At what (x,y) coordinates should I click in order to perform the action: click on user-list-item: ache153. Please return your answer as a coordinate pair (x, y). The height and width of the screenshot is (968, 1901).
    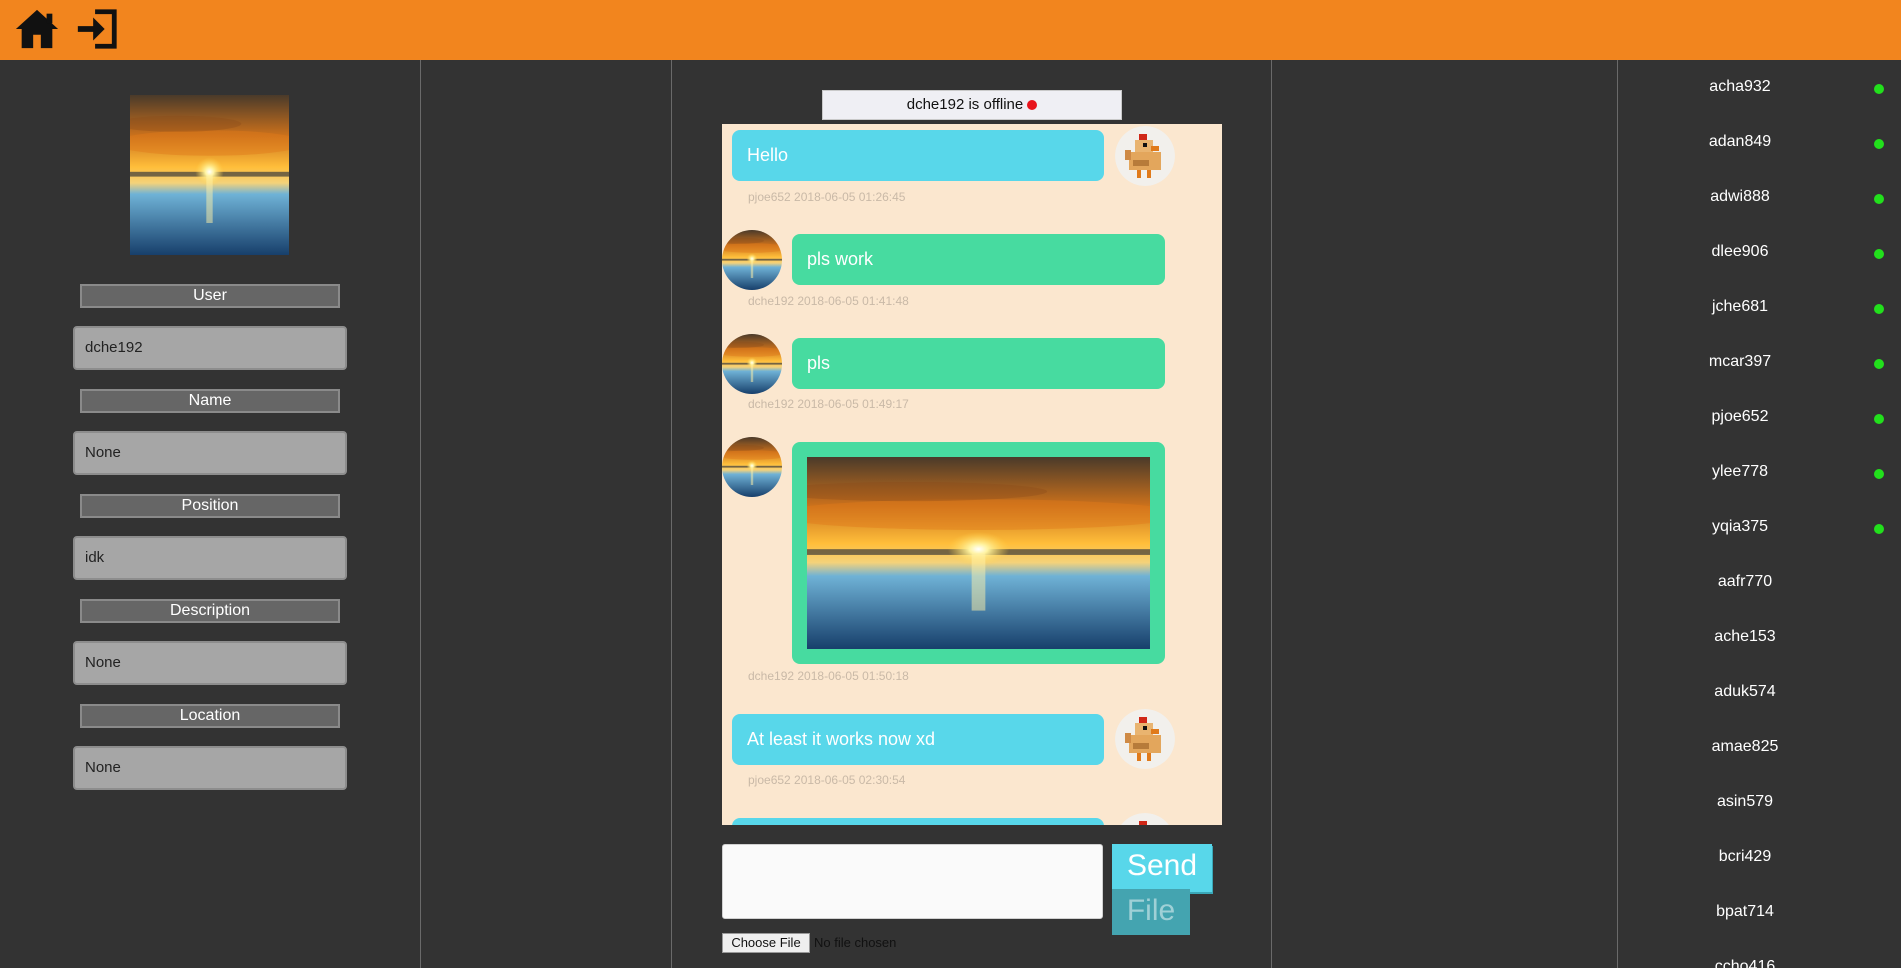
    Looking at the image, I should click on (1745, 637).